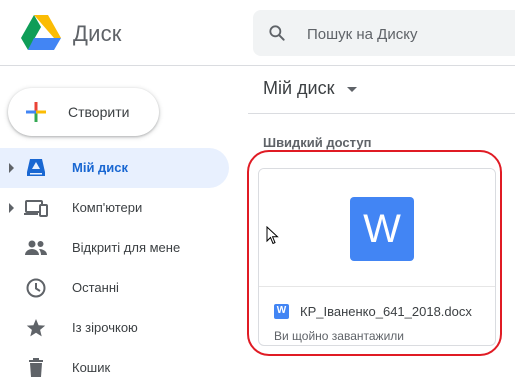 The width and height of the screenshot is (515, 388). What do you see at coordinates (339, 336) in the screenshot?
I see `file-activity: Ви щойно завантажили` at bounding box center [339, 336].